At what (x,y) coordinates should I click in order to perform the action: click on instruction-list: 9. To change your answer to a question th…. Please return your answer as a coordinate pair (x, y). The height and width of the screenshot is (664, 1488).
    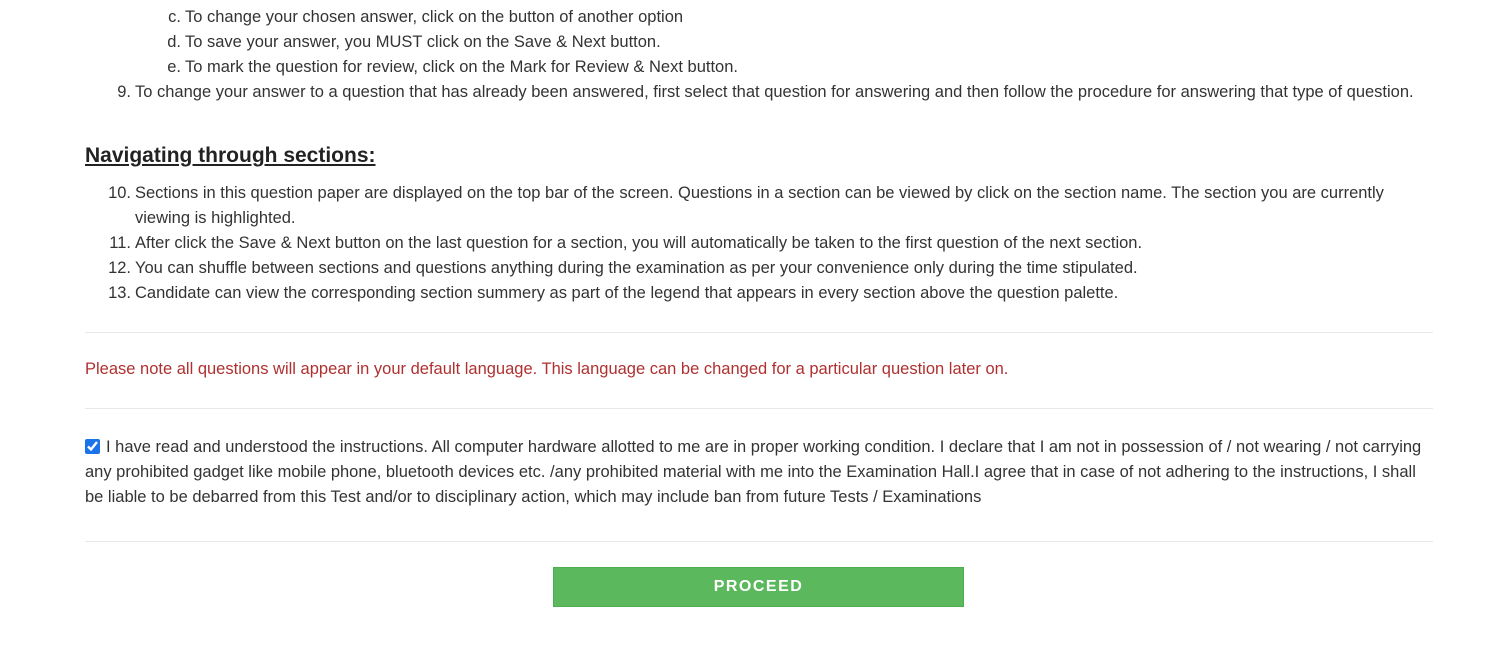
    Looking at the image, I should click on (755, 92).